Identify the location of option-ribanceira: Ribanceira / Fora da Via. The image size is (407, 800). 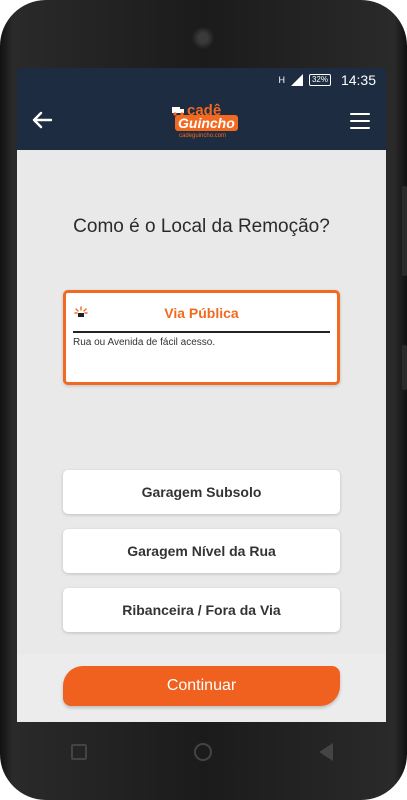
(201, 610).